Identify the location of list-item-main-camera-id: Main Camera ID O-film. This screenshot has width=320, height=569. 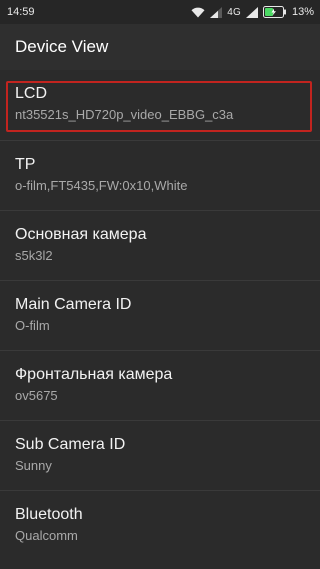
(160, 315).